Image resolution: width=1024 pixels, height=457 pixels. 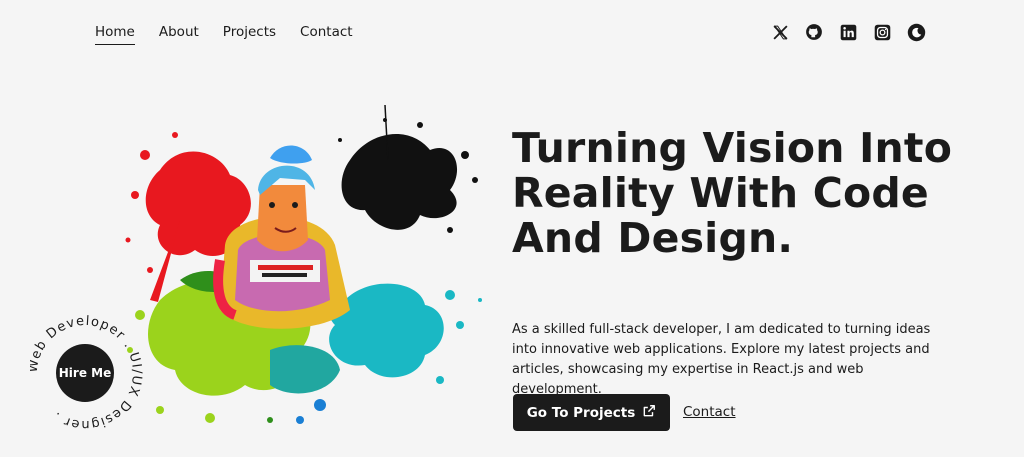 I want to click on linkedin-icon, so click(x=848, y=32).